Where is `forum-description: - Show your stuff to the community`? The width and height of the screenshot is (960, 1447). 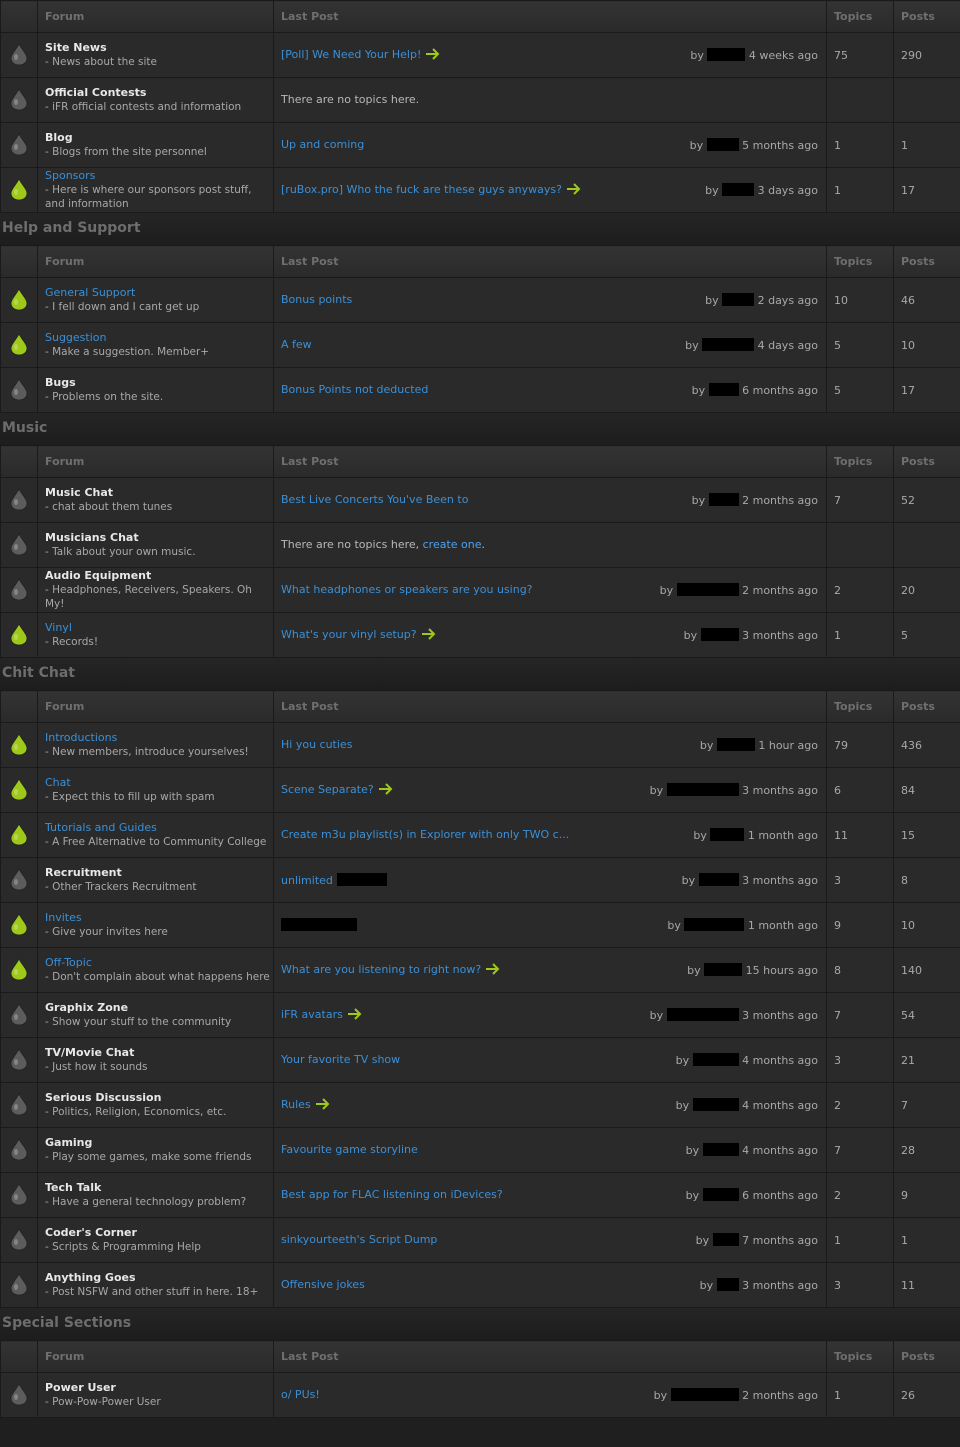 forum-description: - Show your stuff to the community is located at coordinates (138, 1022).